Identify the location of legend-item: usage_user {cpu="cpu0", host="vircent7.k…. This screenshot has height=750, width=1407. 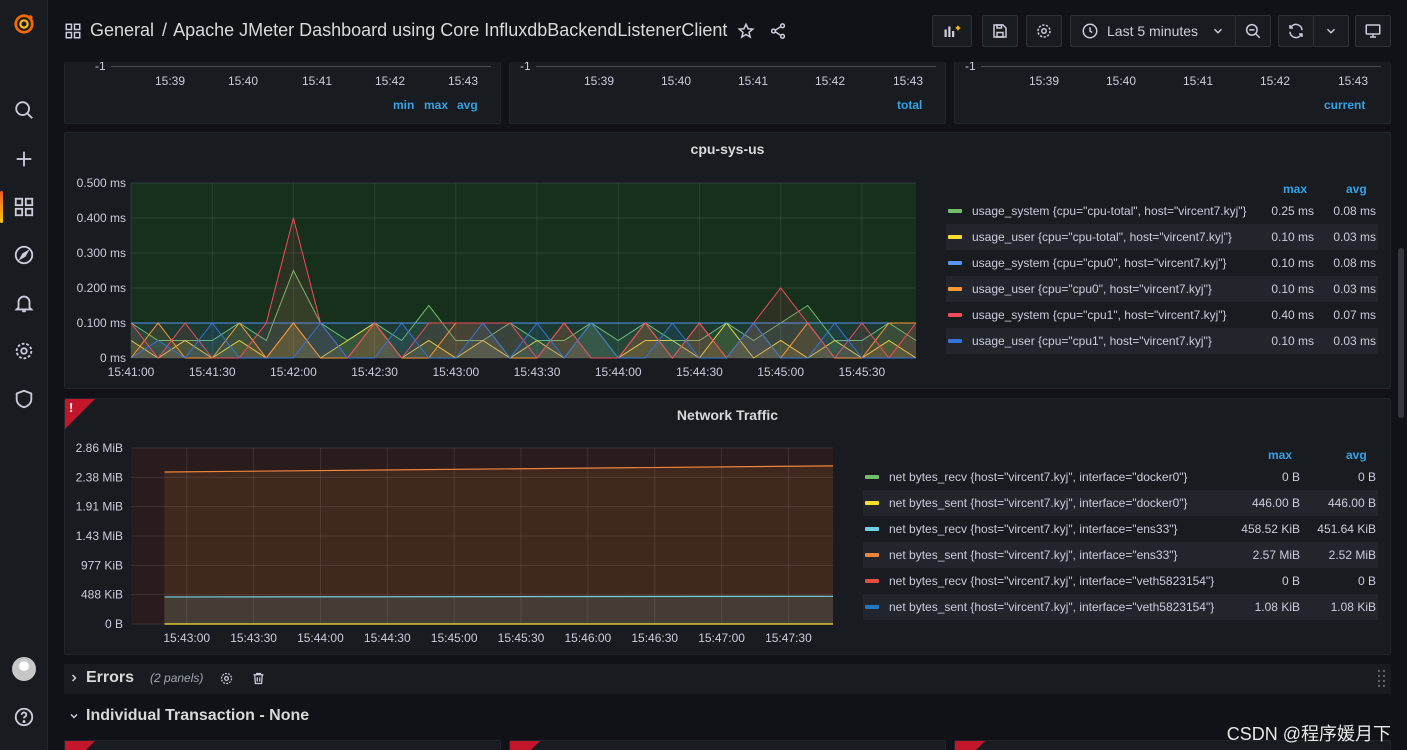
(1162, 289).